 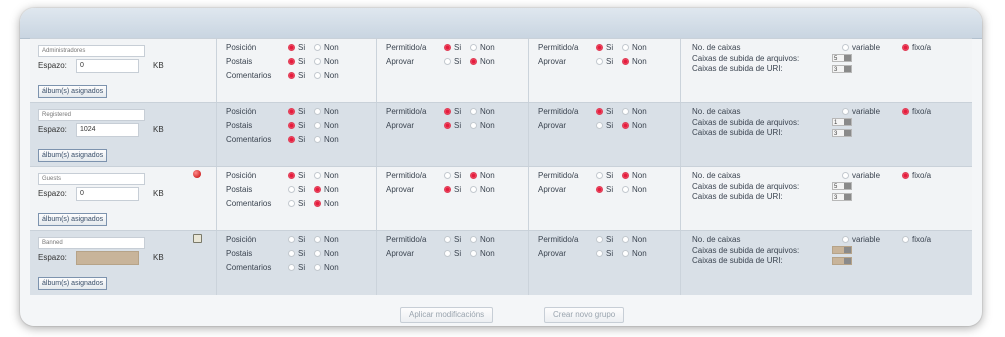 What do you see at coordinates (158, 65) in the screenshot?
I see `kb-unit-label: KB` at bounding box center [158, 65].